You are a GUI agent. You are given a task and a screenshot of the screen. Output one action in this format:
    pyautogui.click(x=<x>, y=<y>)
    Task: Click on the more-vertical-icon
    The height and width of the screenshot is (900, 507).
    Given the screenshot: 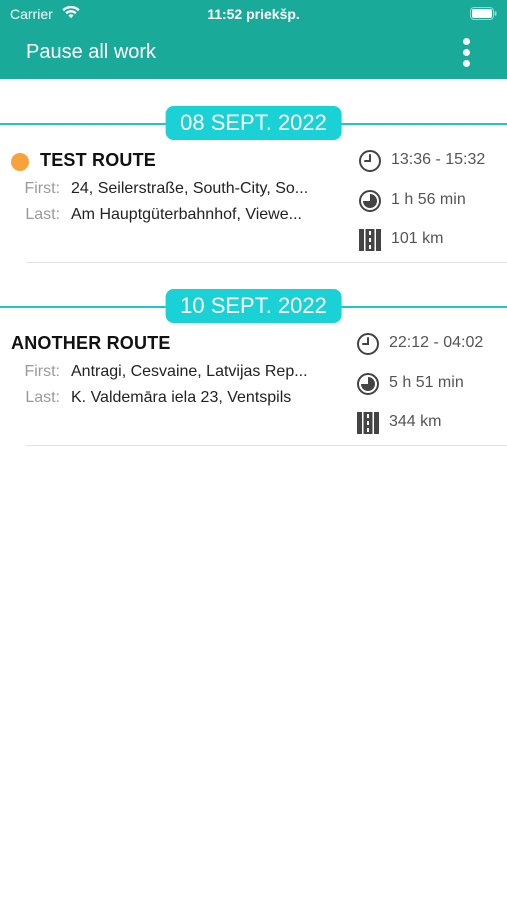 What is the action you would take?
    pyautogui.click(x=466, y=53)
    